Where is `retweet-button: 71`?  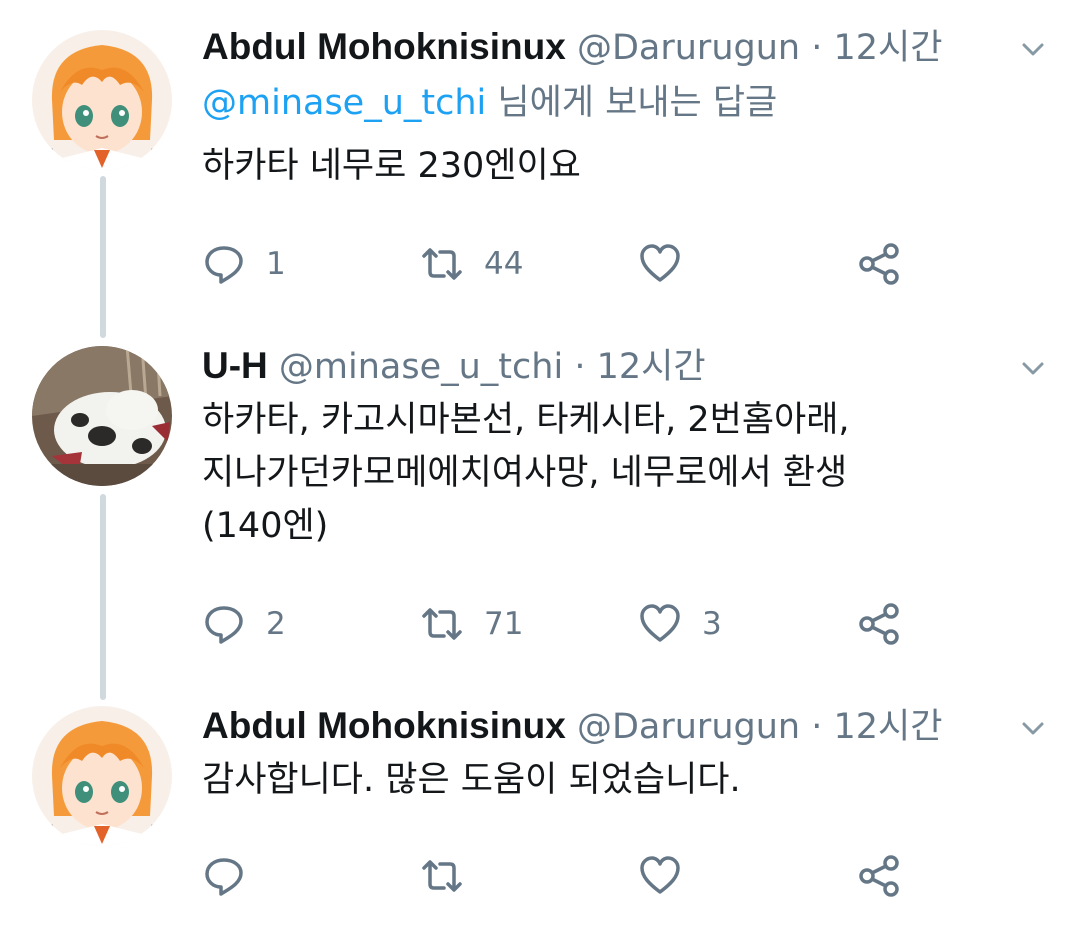
retweet-button: 71 is located at coordinates (471, 624).